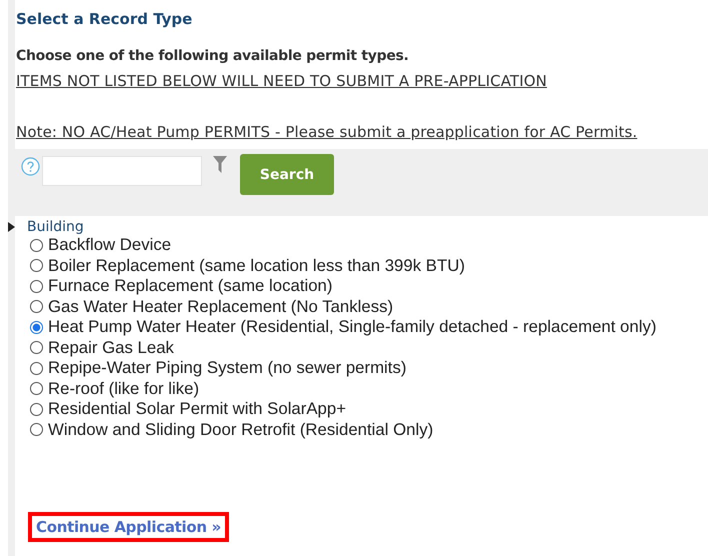  I want to click on caret-icon, so click(11, 227).